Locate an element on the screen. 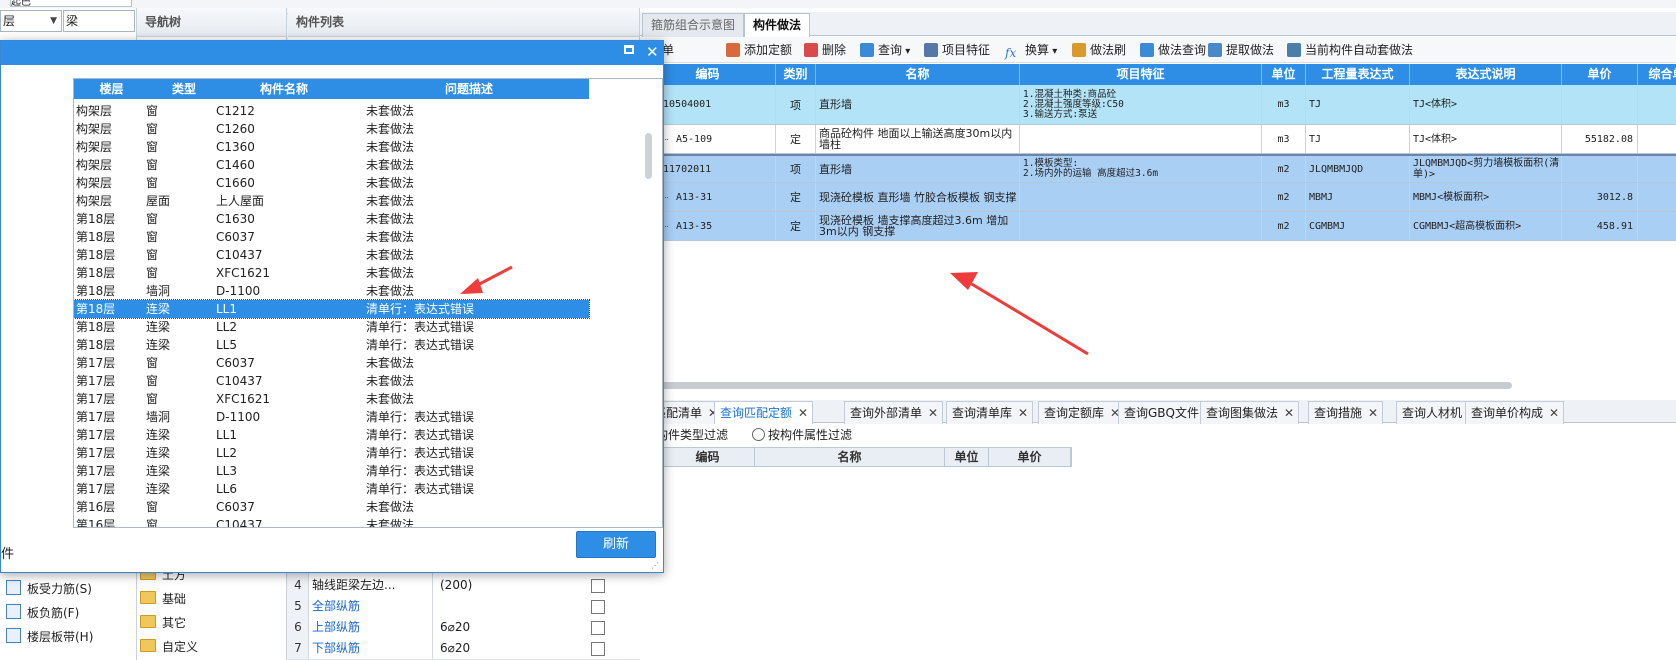 This screenshot has width=1676, height=660. grid-cell: m3 is located at coordinates (1284, 104).